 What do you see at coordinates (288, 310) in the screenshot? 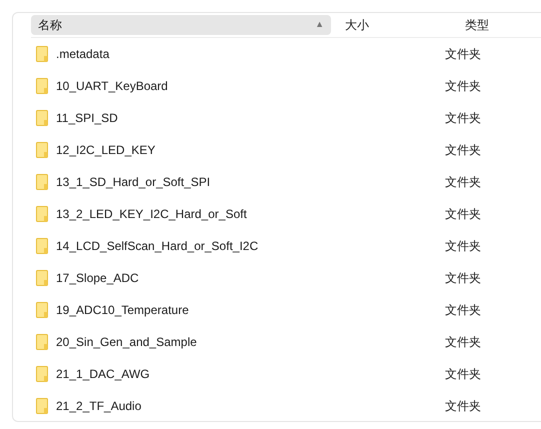
I see `folder-row: 19_ADC10_Temperature 文件夹` at bounding box center [288, 310].